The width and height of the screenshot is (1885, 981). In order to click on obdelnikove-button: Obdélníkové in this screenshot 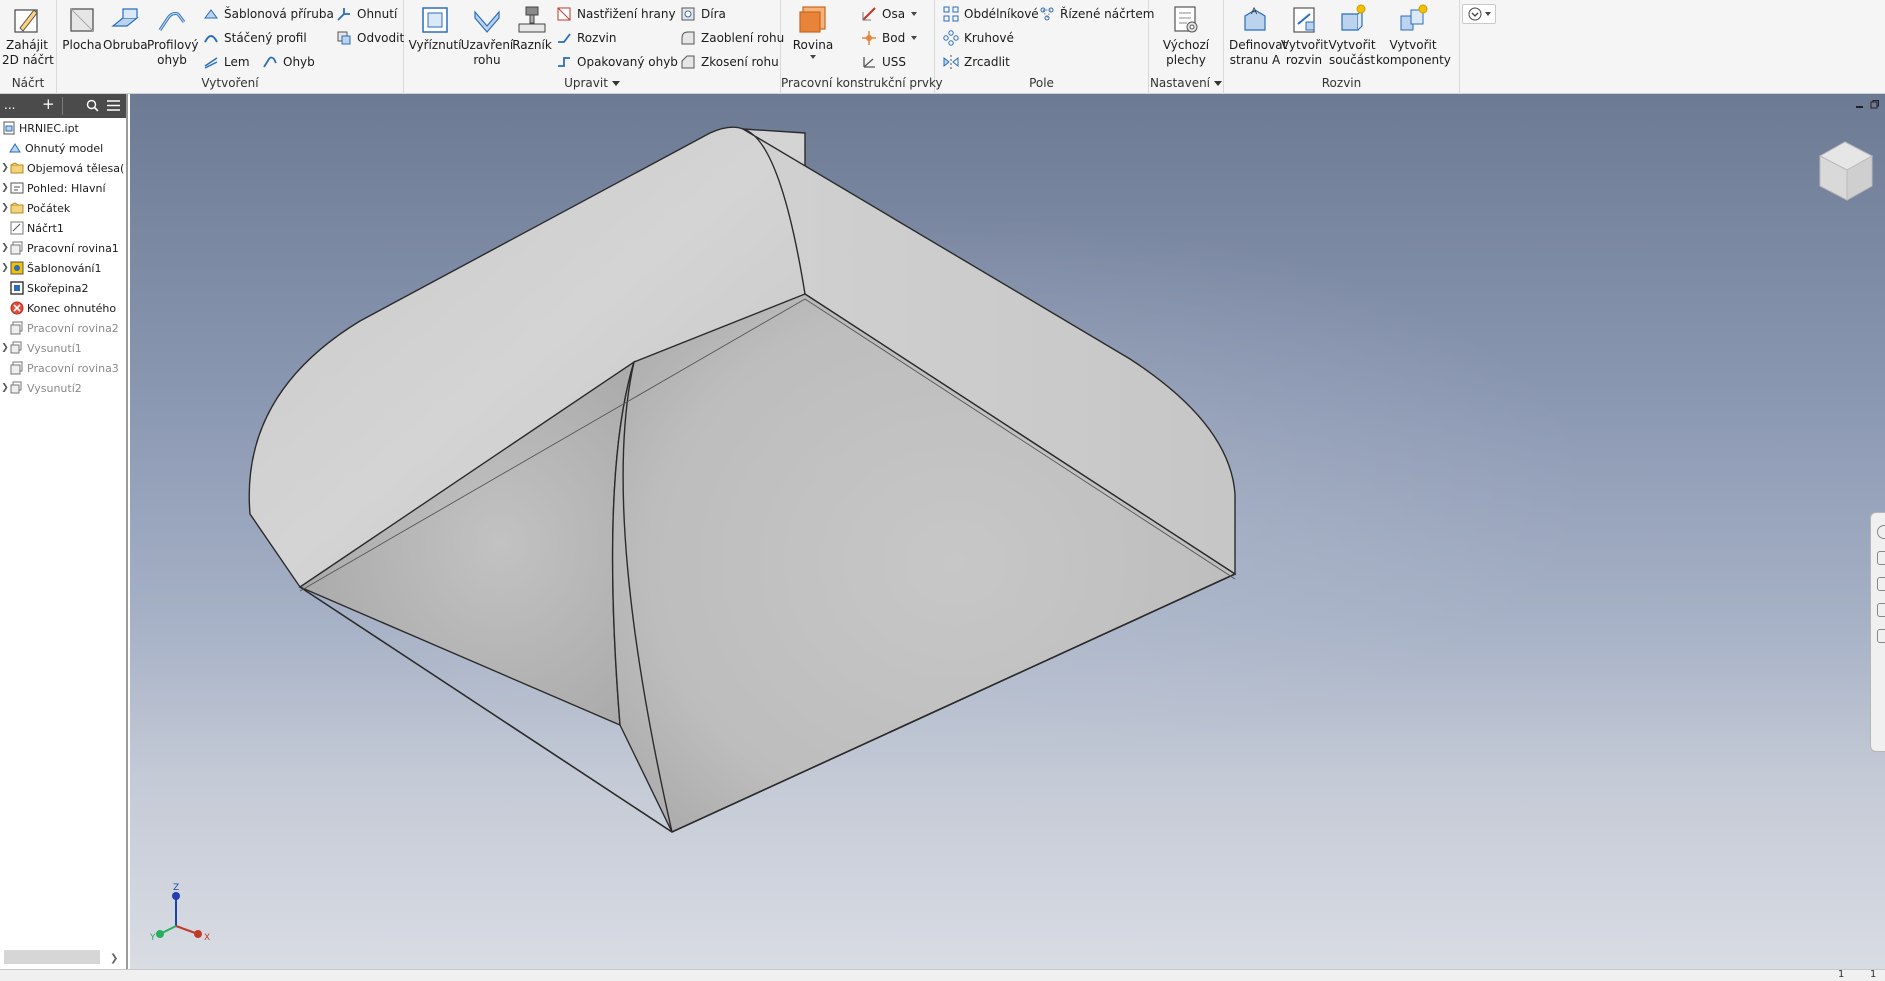, I will do `click(991, 14)`.